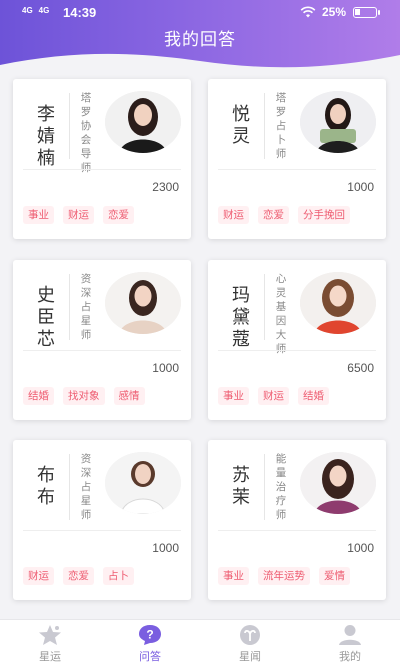  What do you see at coordinates (50, 657) in the screenshot?
I see `tab-label: 星运` at bounding box center [50, 657].